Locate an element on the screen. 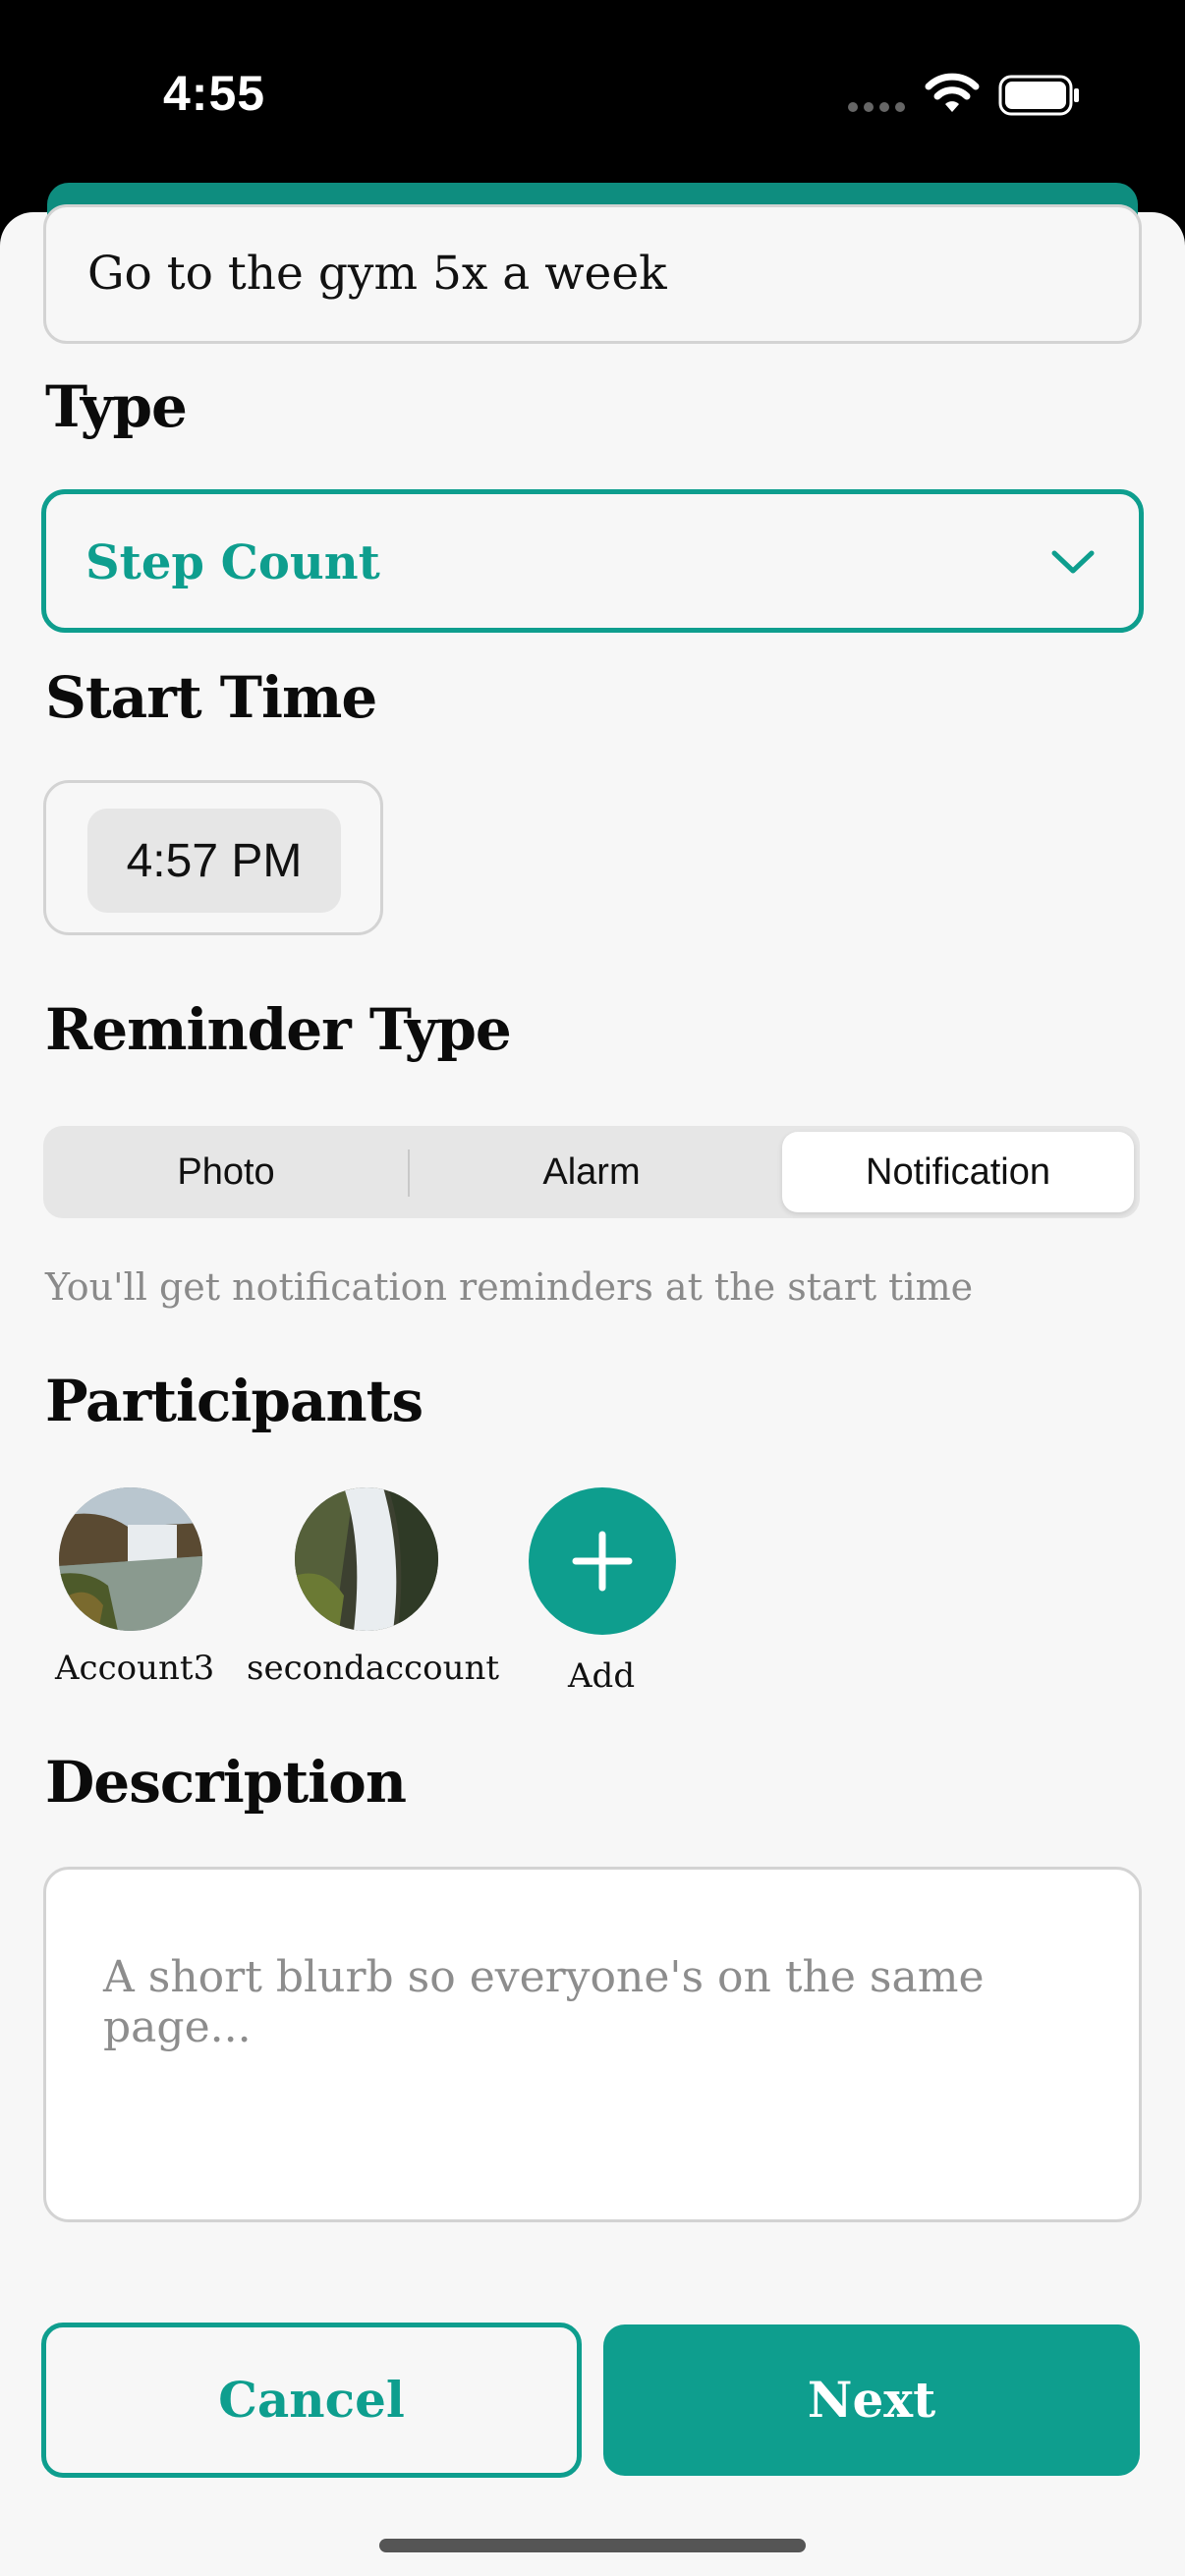 The height and width of the screenshot is (2576, 1185). segment-alarm: Alarm is located at coordinates (592, 1172).